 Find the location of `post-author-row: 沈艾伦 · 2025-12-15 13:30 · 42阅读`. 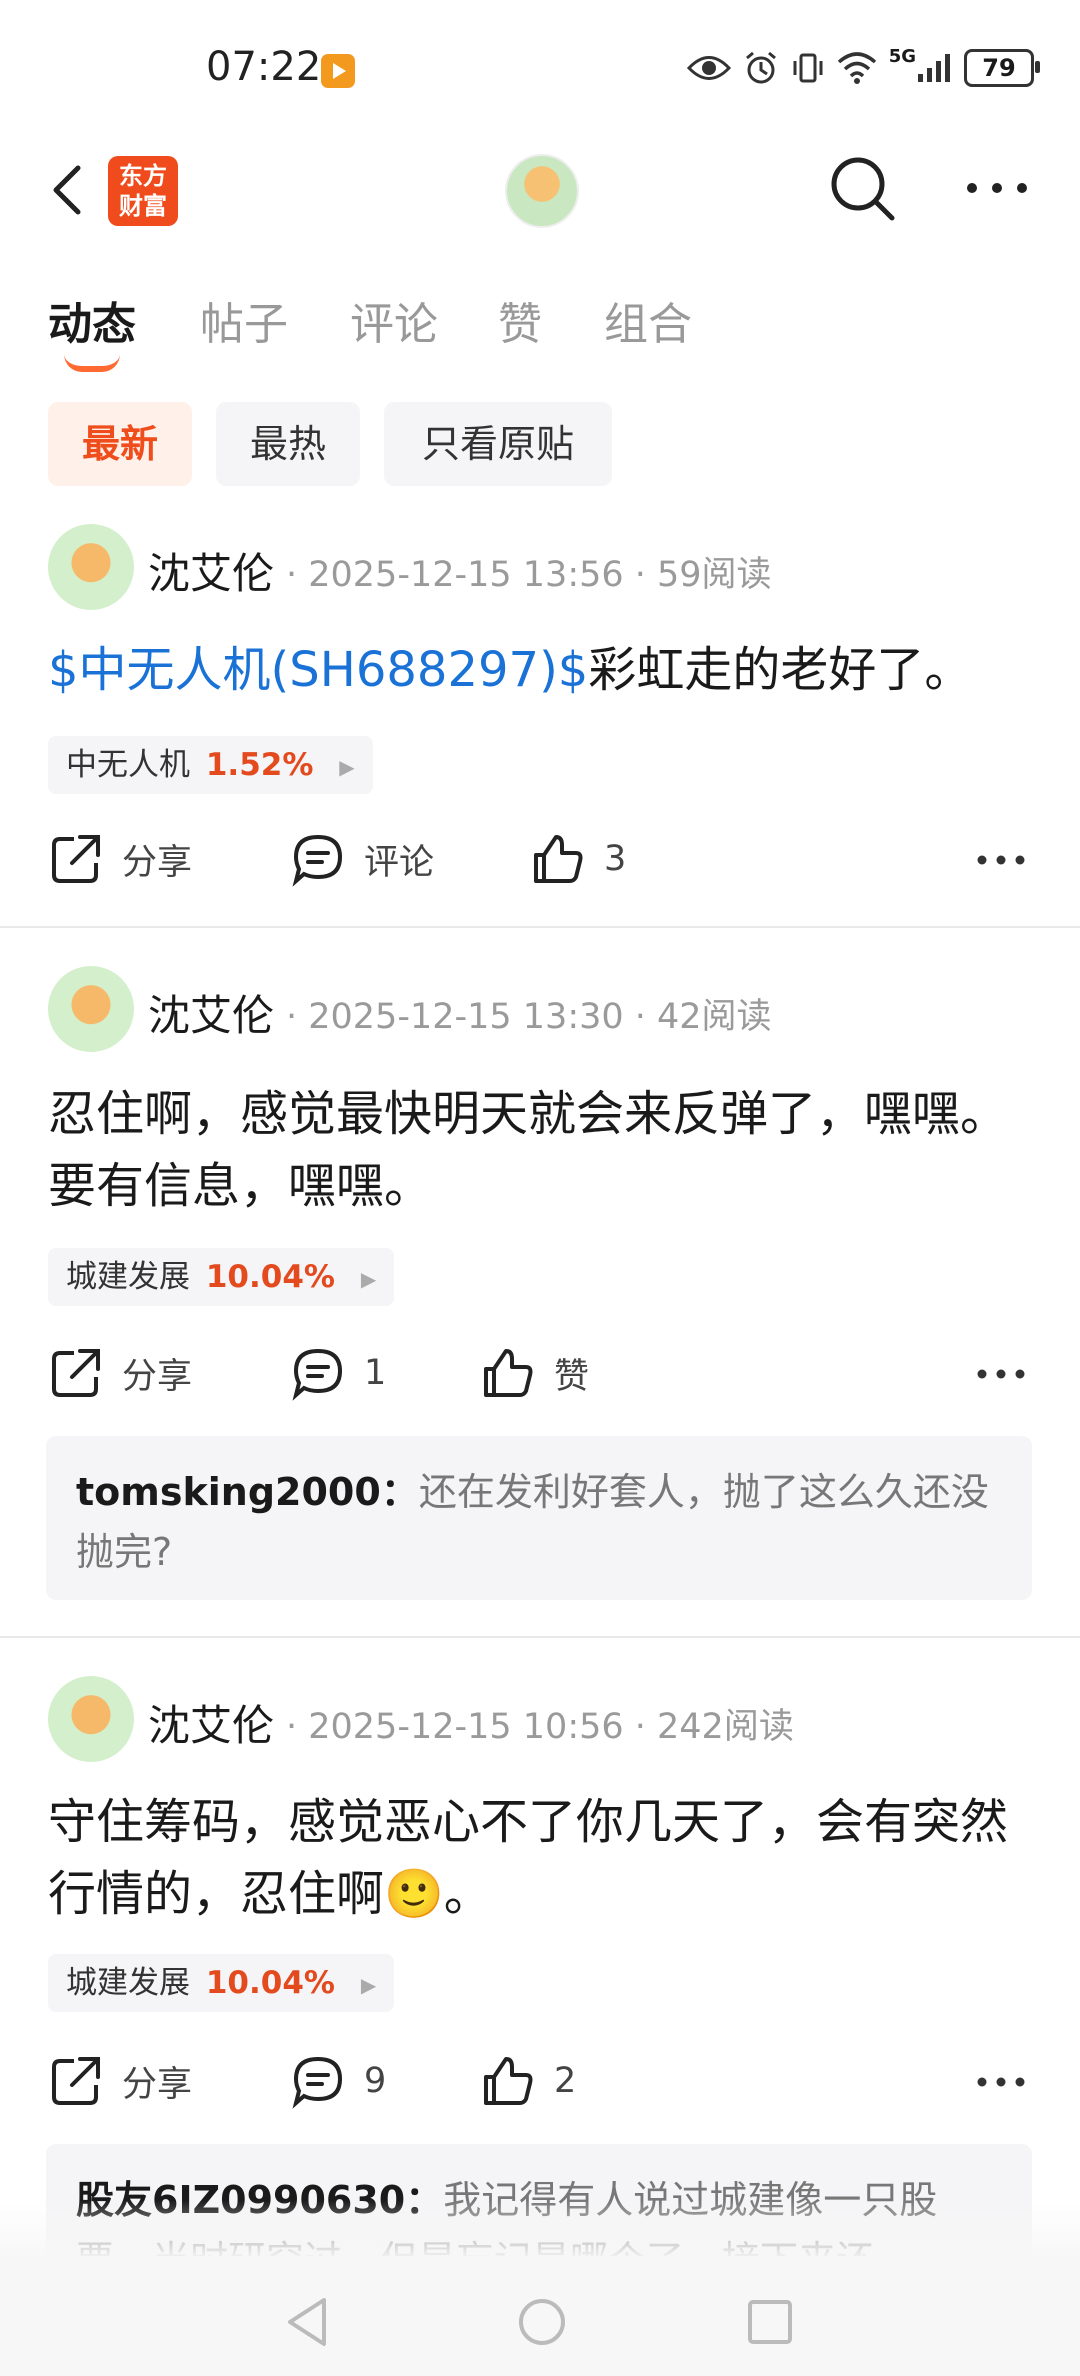

post-author-row: 沈艾伦 · 2025-12-15 13:30 · 42阅读 is located at coordinates (540, 1009).